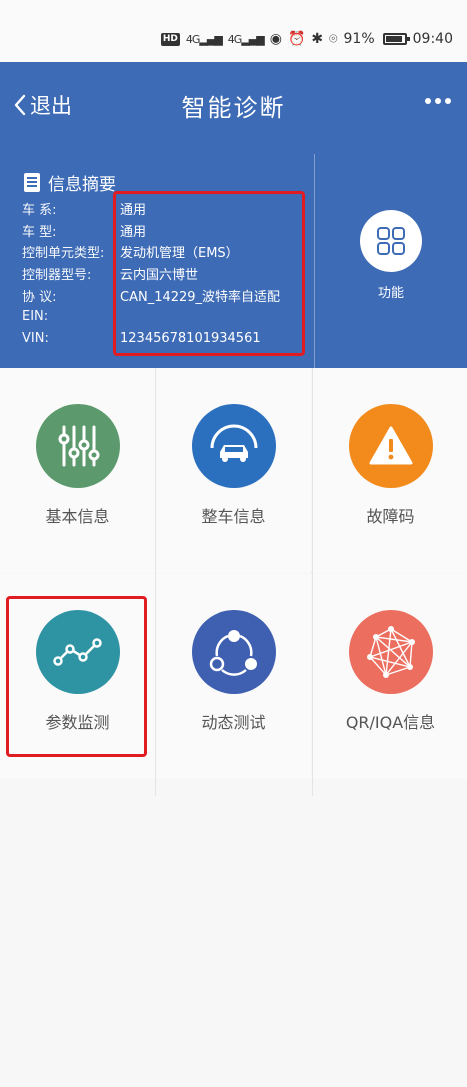 This screenshot has width=467, height=1087. What do you see at coordinates (170, 39) in the screenshot?
I see `hd-indicator: HD` at bounding box center [170, 39].